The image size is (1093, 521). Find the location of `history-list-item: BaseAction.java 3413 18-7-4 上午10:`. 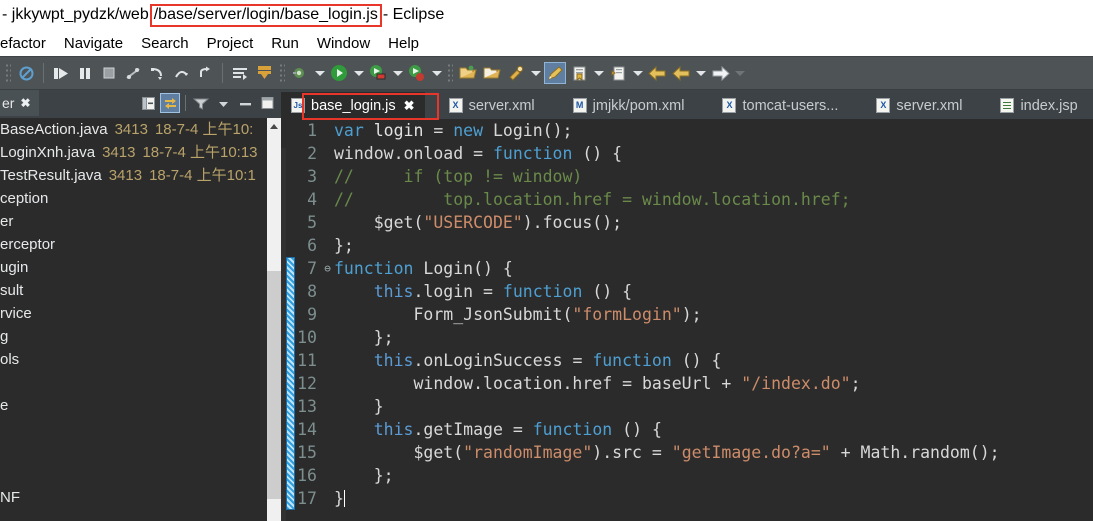

history-list-item: BaseAction.java 3413 18-7-4 上午10: is located at coordinates (133, 129).